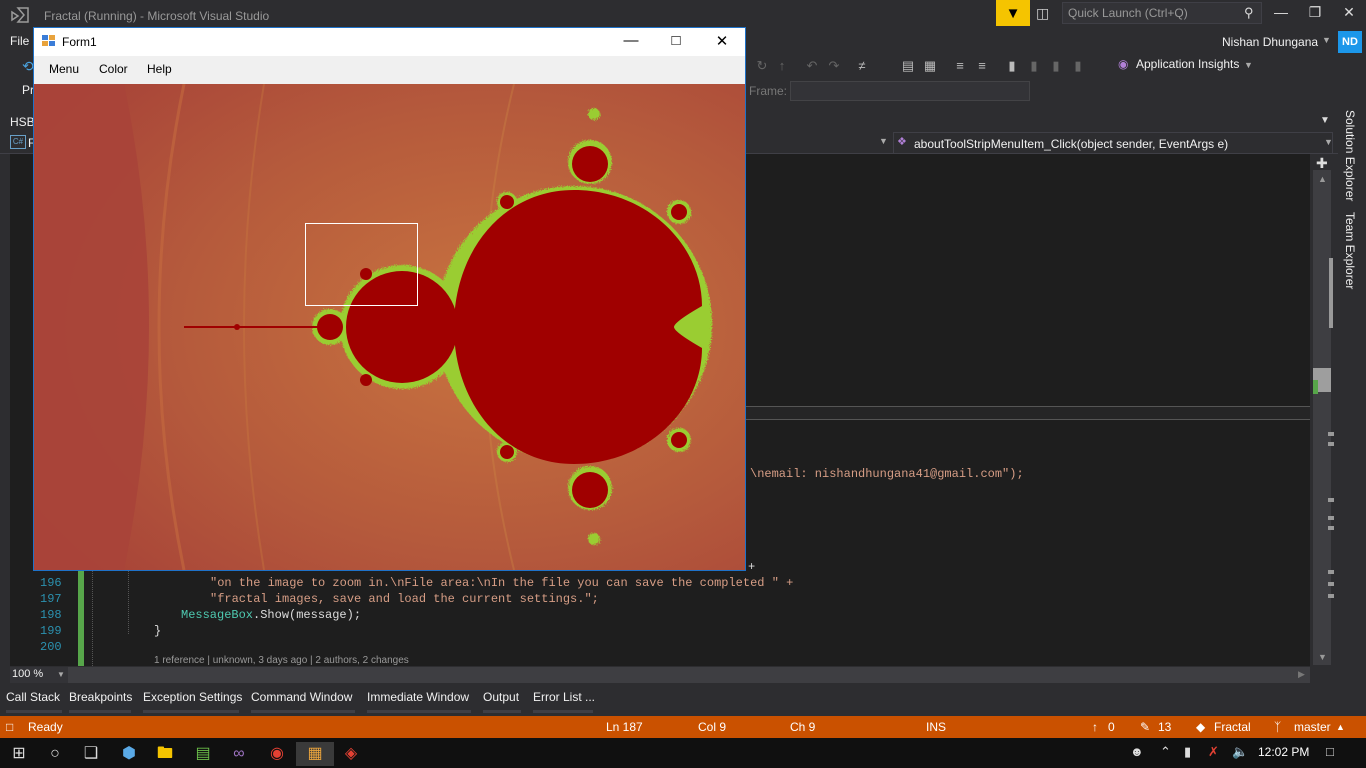  I want to click on back-icon: ⟲, so click(28, 66).